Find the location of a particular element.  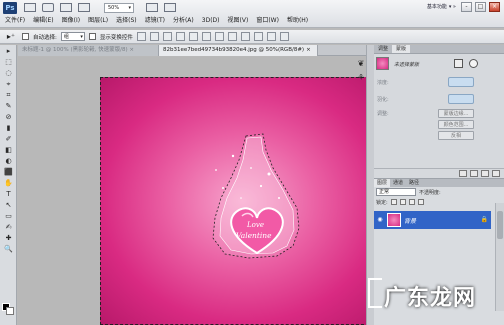

zoom-level-select: 50% is located at coordinates (119, 8).